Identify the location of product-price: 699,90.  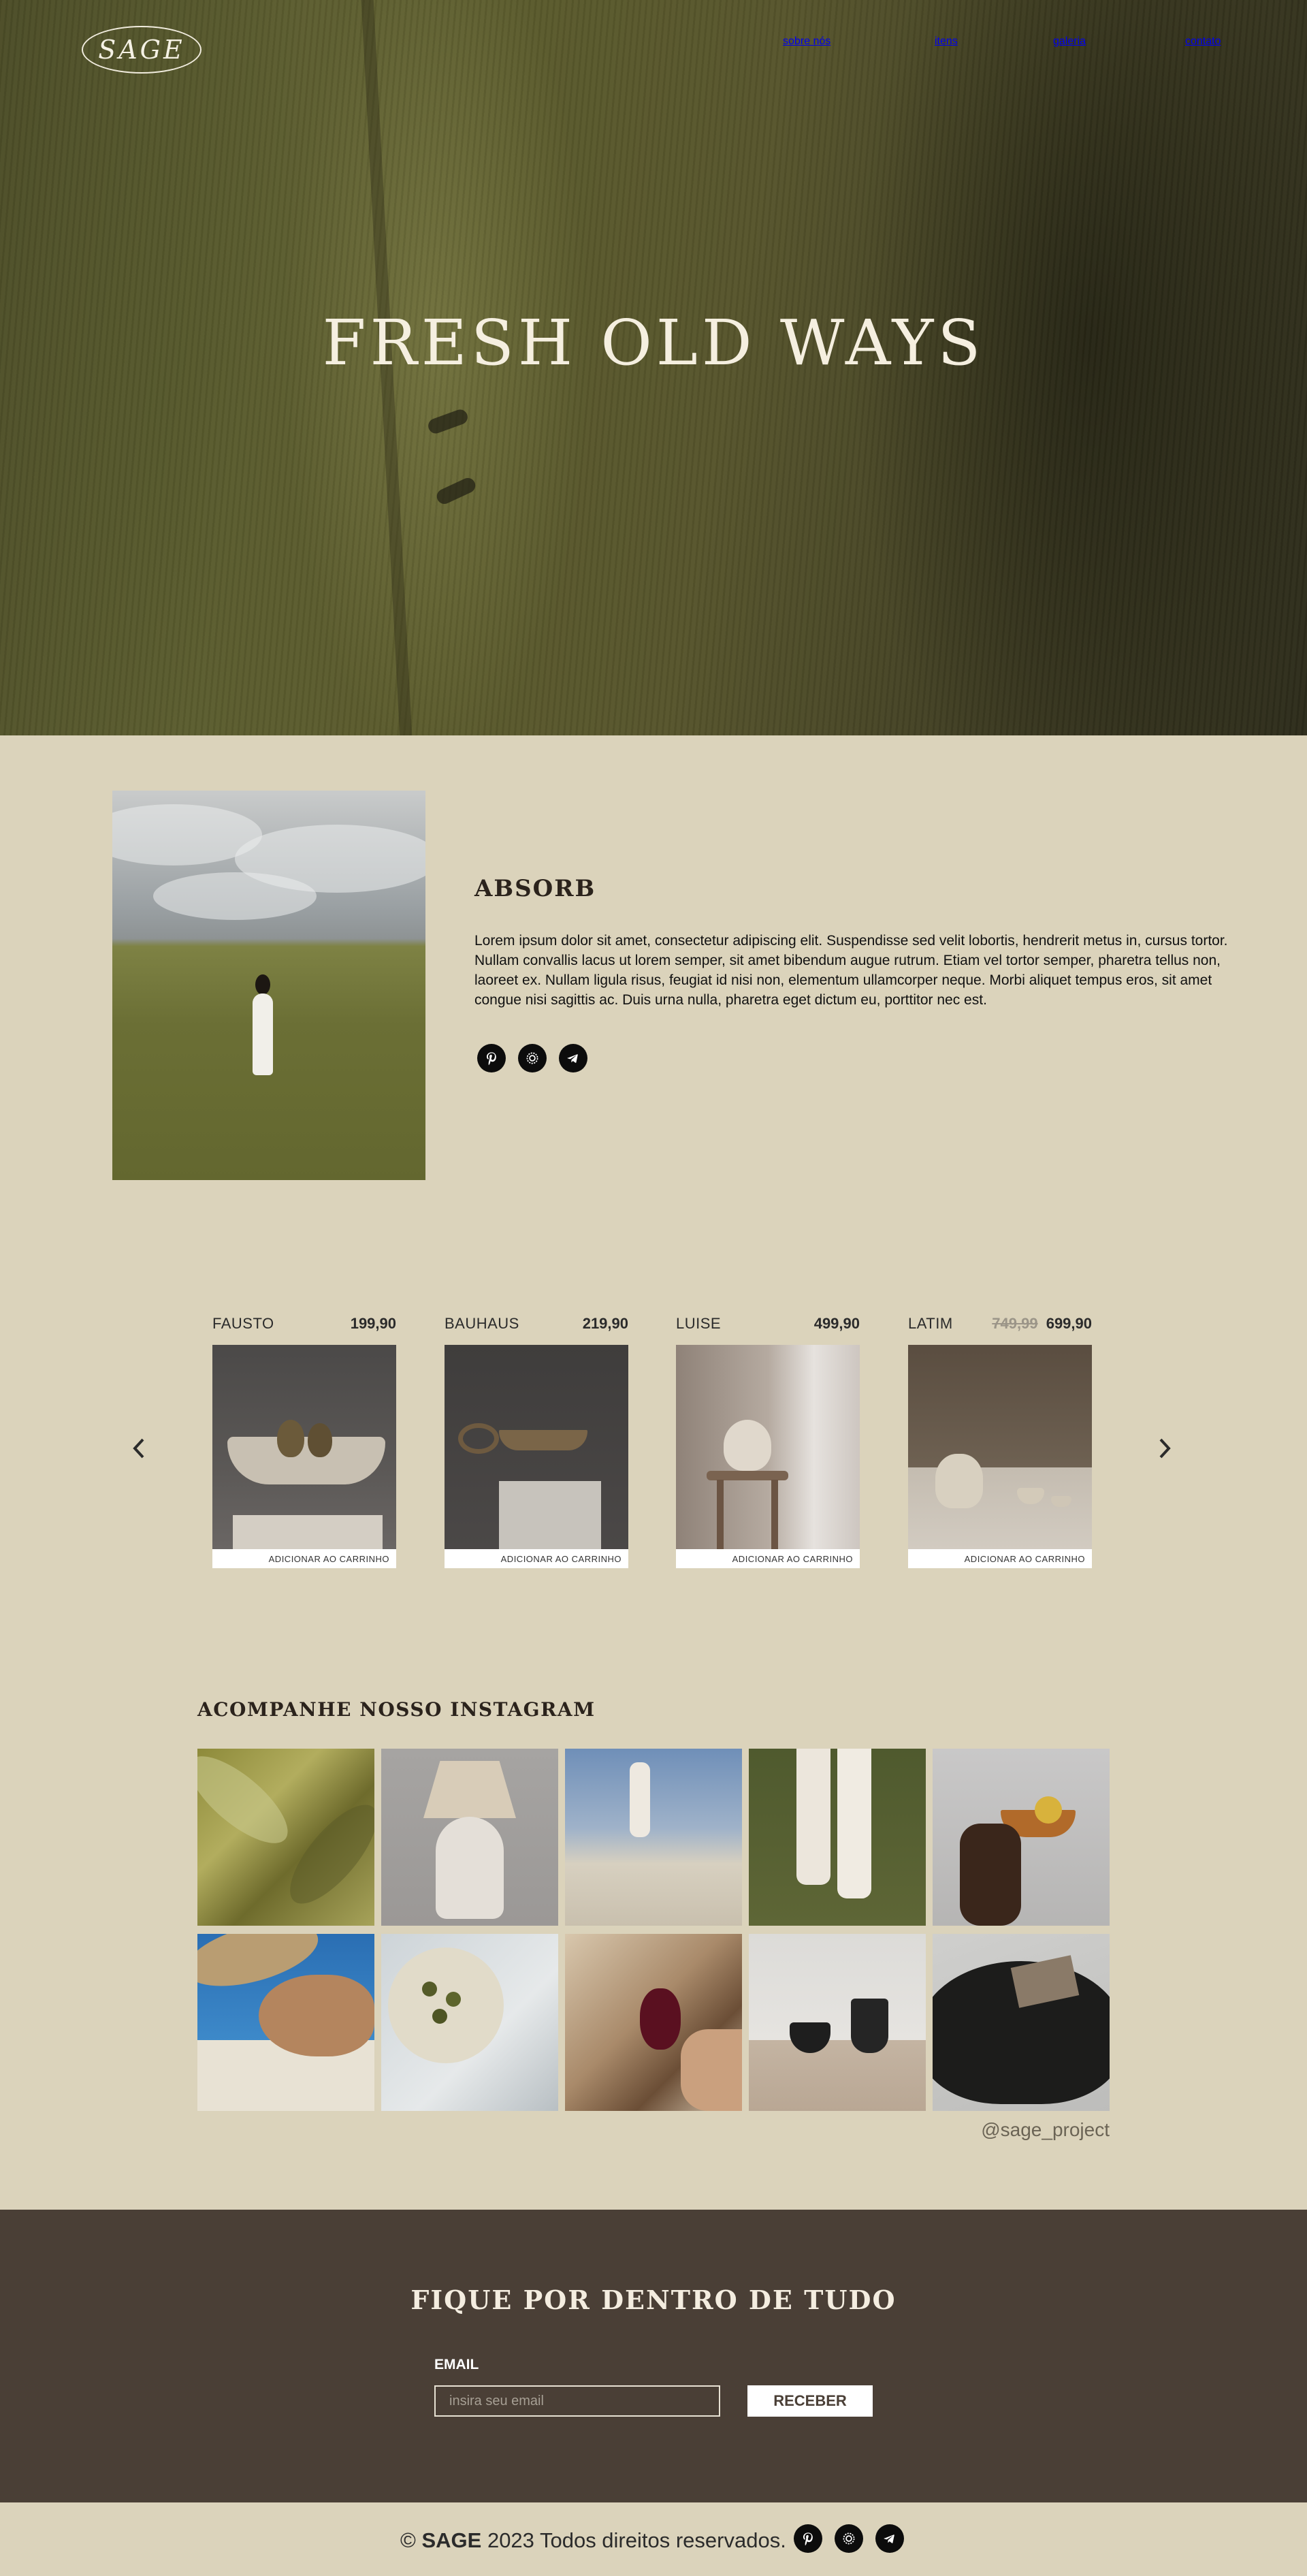
(1069, 1323).